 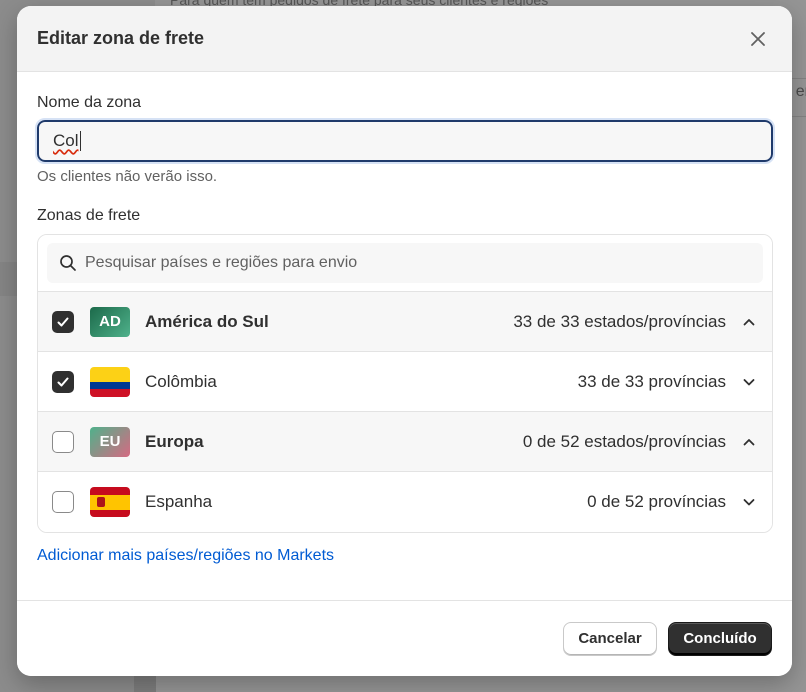 I want to click on add-markets-link: Adicionar mais países/regiões no Markets, so click(x=185, y=556).